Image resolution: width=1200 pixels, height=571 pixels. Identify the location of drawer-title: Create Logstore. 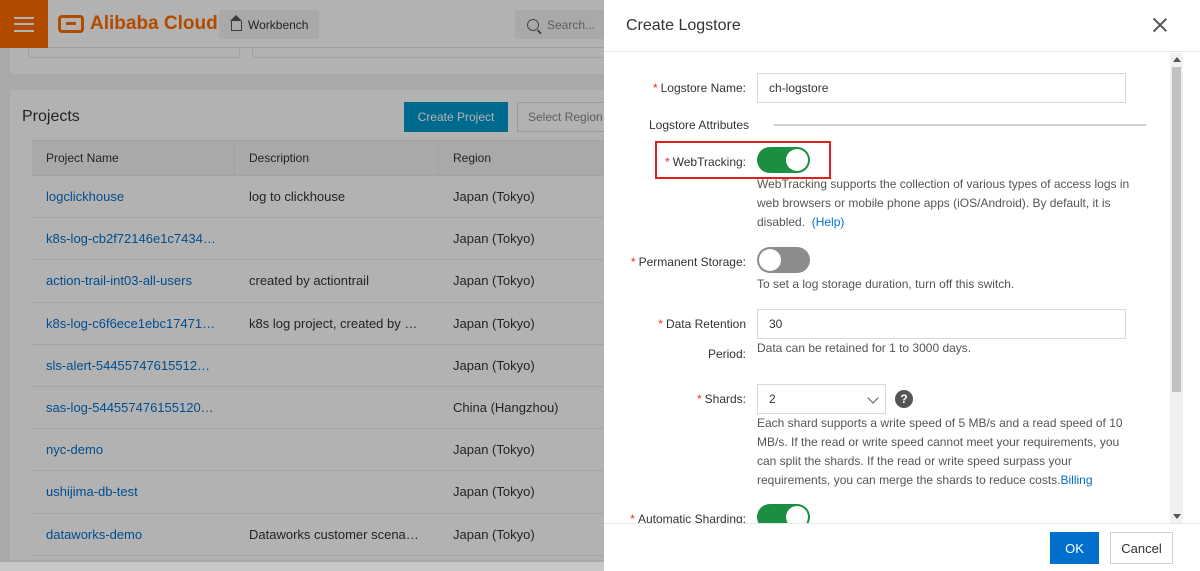
(683, 25).